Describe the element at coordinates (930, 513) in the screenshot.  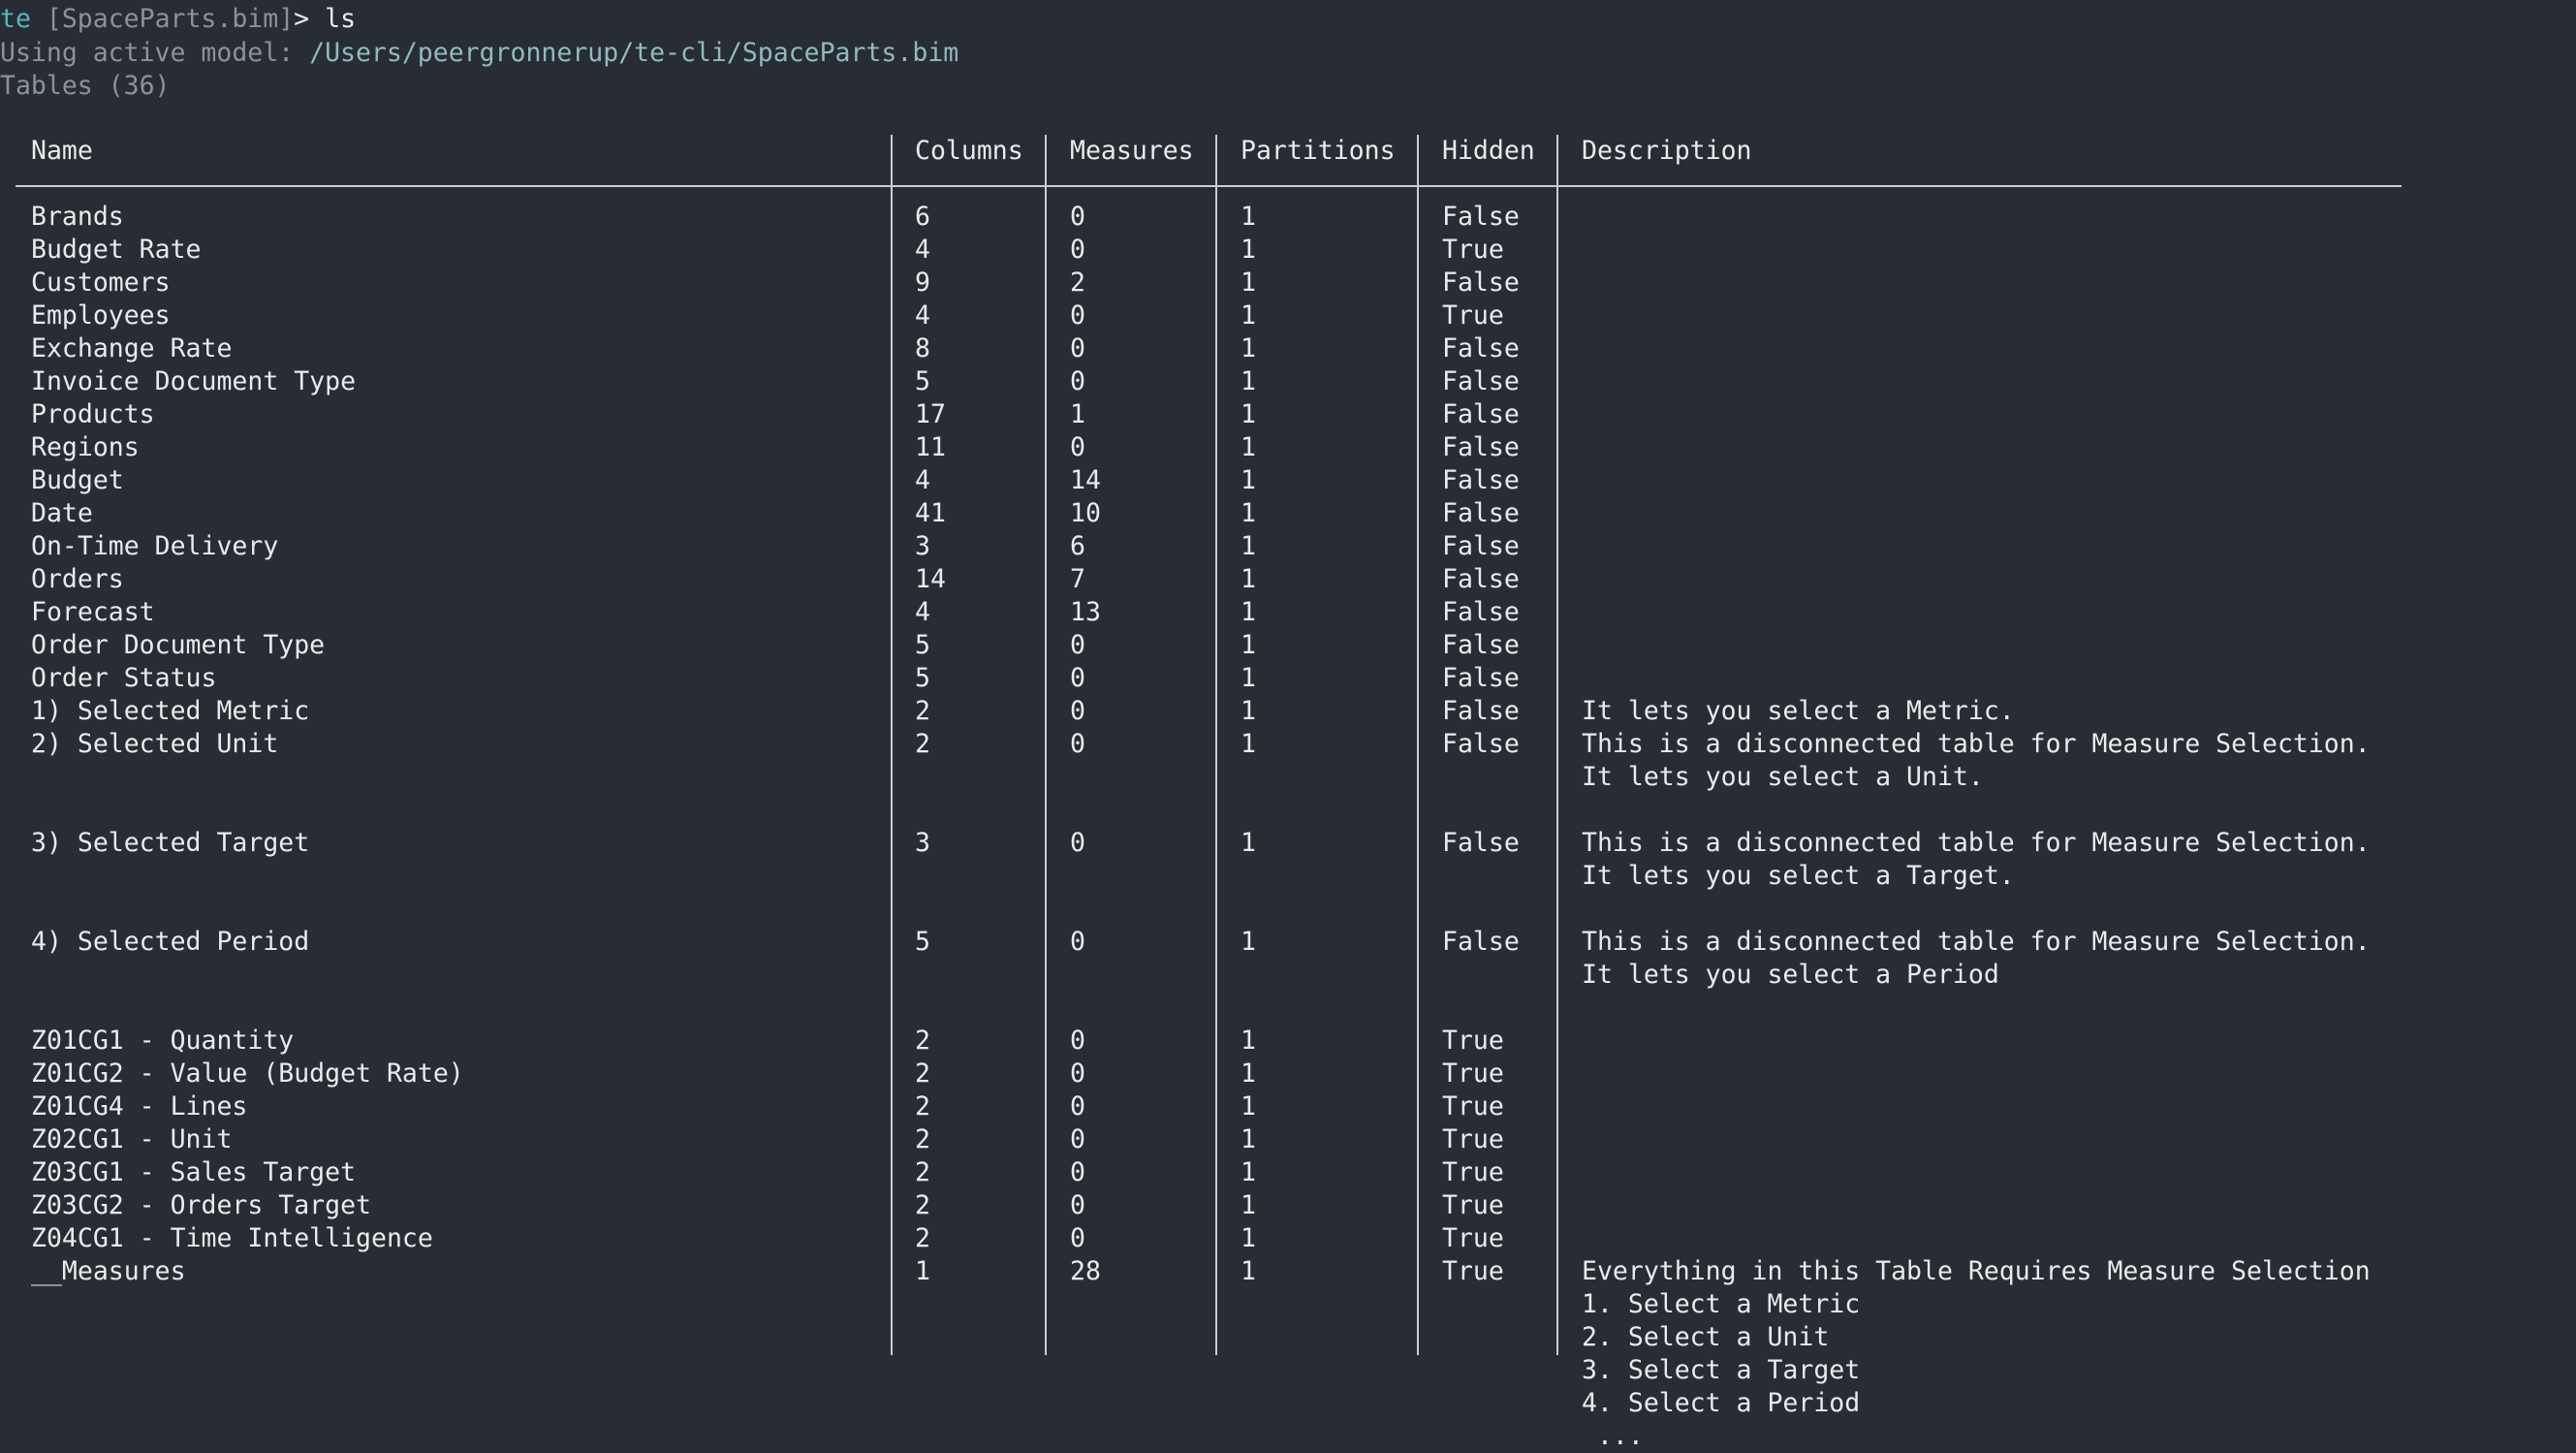
I see `cell-columns: 41` at that location.